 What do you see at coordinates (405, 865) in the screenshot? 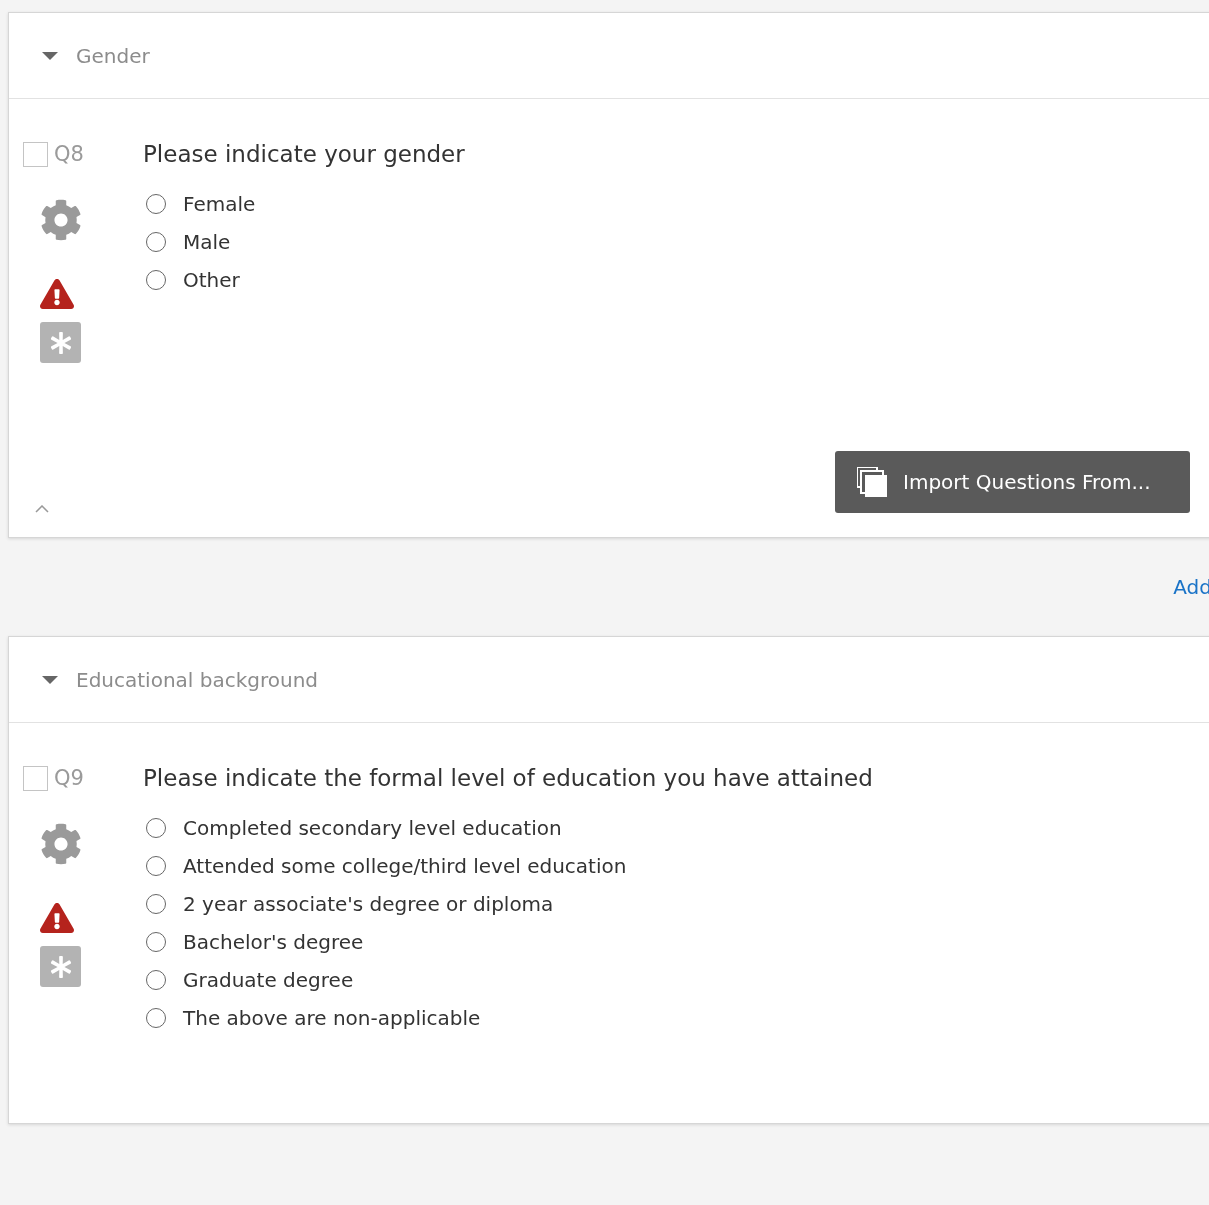
I see `option-label: Attended some college/third level education` at bounding box center [405, 865].